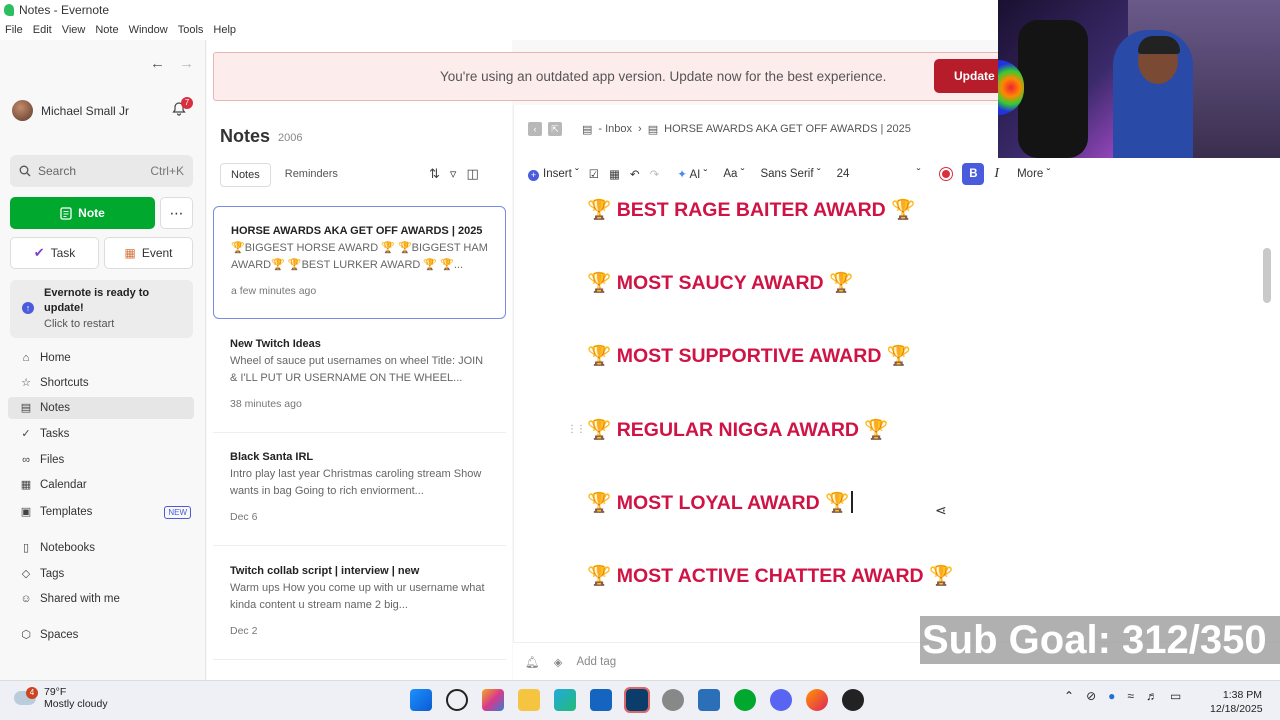 This screenshot has height=720, width=1280. I want to click on more-options-button: ⋯, so click(176, 213).